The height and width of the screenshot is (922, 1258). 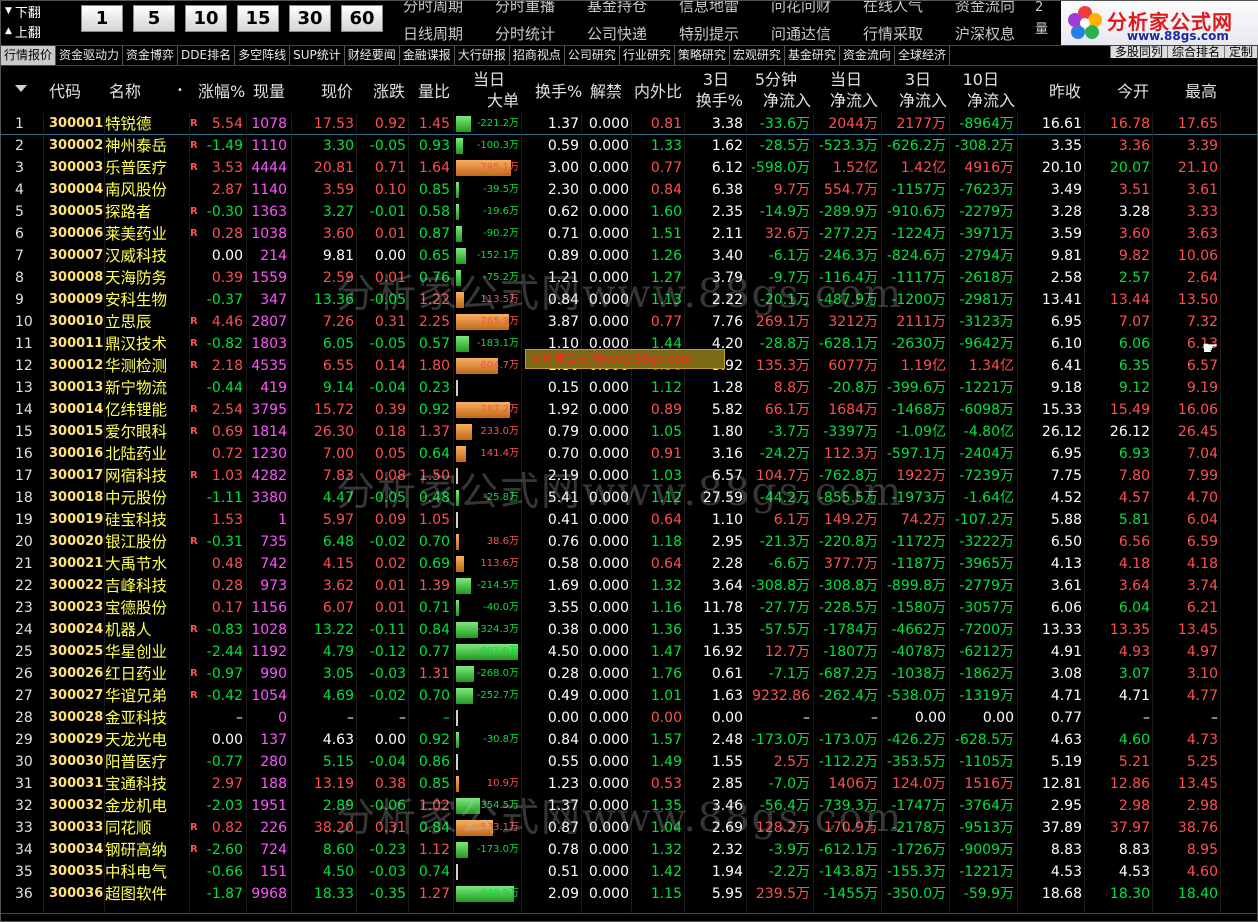 What do you see at coordinates (151, 55) in the screenshot?
I see `tab-item: 资金博弈` at bounding box center [151, 55].